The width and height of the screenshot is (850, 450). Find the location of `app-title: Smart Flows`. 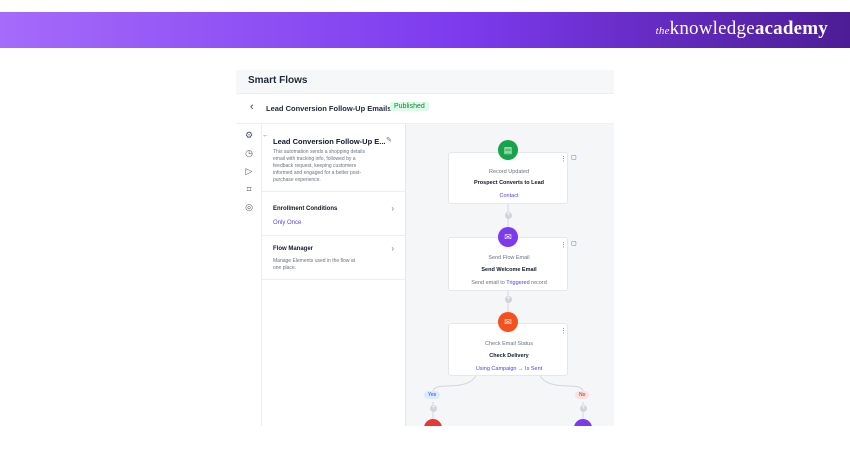

app-title: Smart Flows is located at coordinates (278, 80).